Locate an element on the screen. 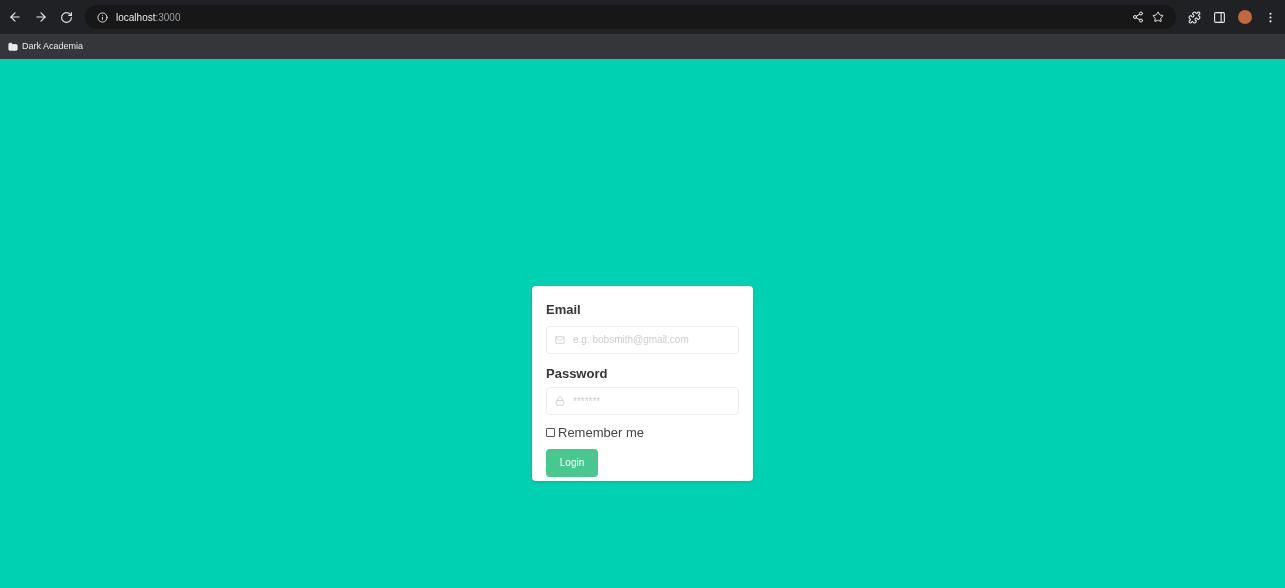  panel-icon is located at coordinates (1219, 17).